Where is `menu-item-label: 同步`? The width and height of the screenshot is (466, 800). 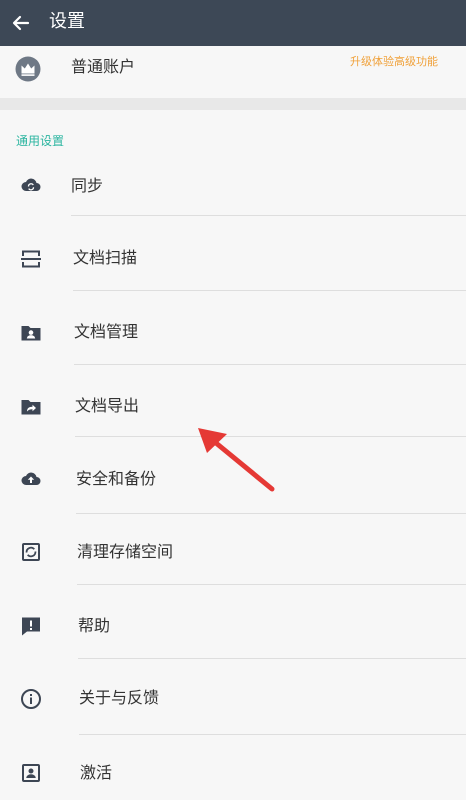 menu-item-label: 同步 is located at coordinates (87, 185).